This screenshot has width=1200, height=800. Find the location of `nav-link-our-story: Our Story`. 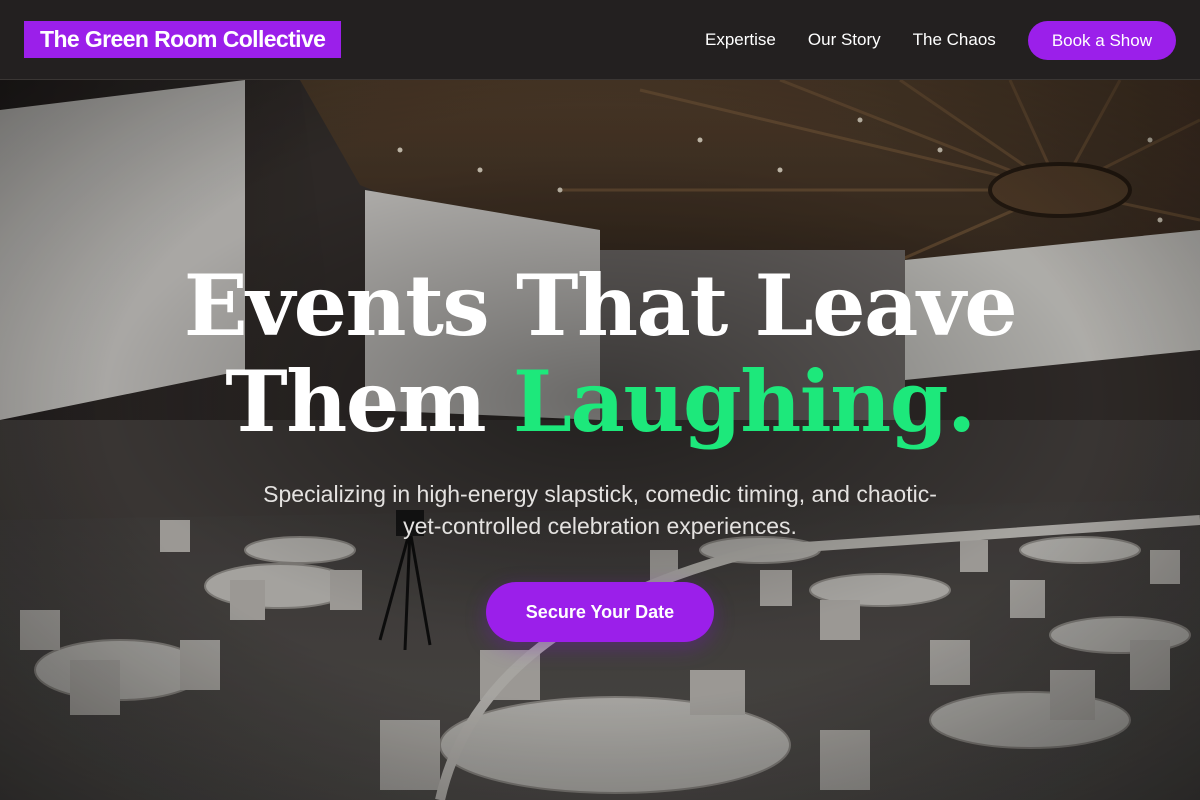

nav-link-our-story: Our Story is located at coordinates (844, 40).